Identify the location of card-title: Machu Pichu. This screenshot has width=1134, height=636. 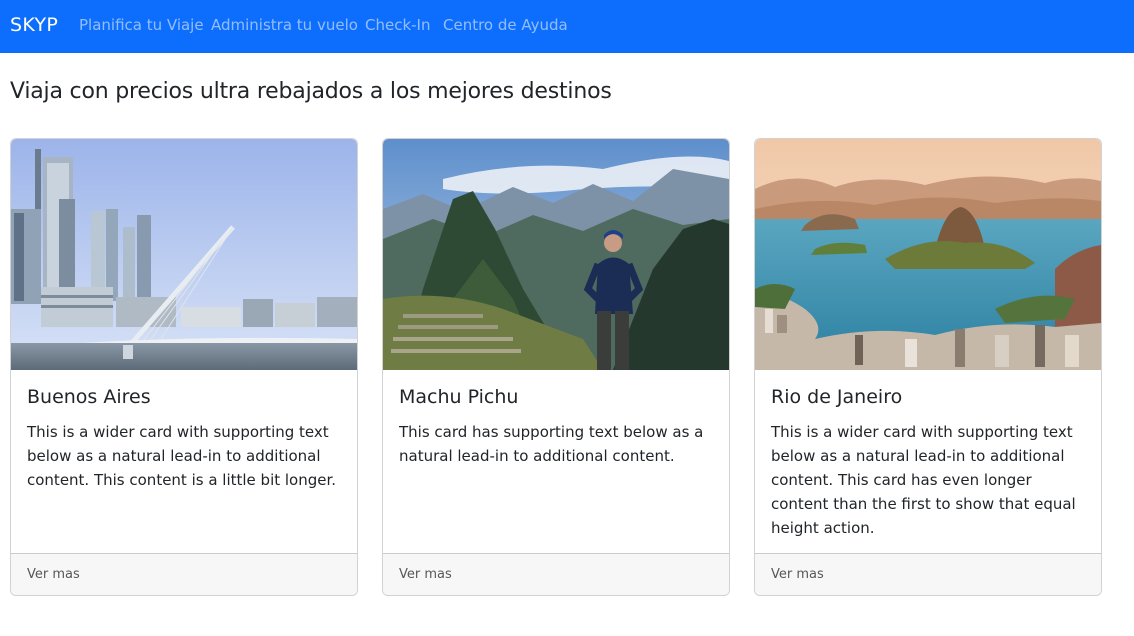
(459, 397).